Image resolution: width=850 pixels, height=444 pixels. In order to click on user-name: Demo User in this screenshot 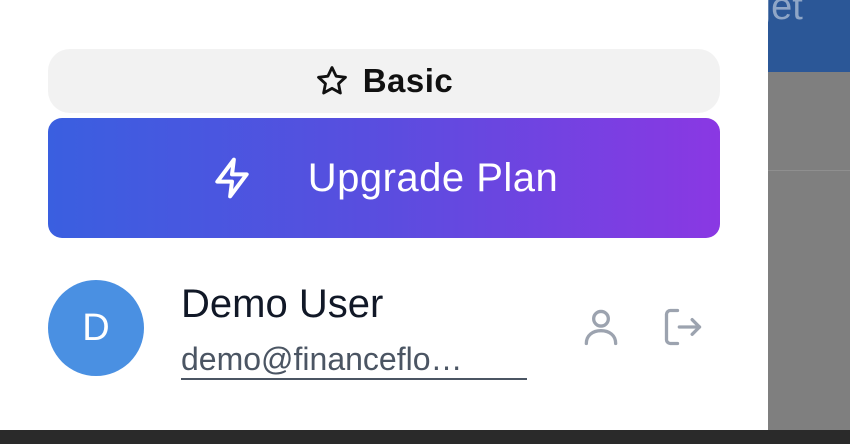, I will do `click(282, 304)`.